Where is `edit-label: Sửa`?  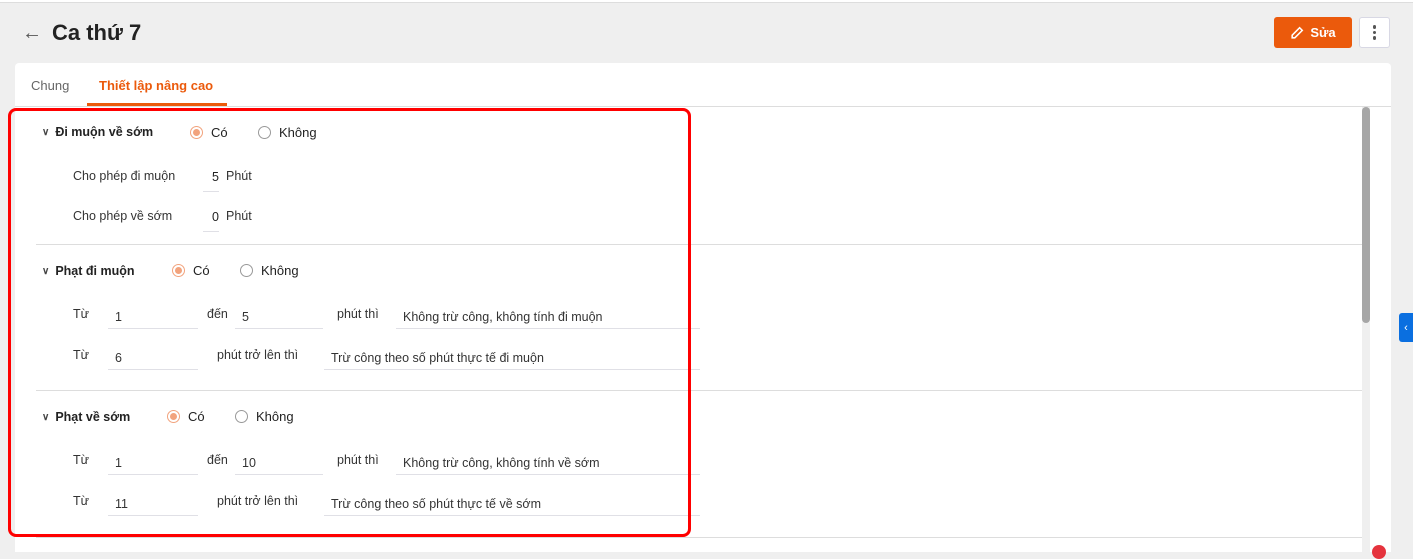 edit-label: Sửa is located at coordinates (1323, 32).